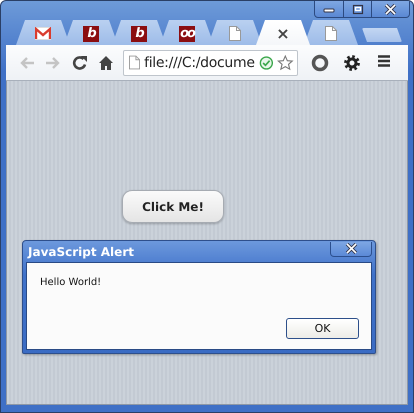  What do you see at coordinates (266, 62) in the screenshot?
I see `check-icon` at bounding box center [266, 62].